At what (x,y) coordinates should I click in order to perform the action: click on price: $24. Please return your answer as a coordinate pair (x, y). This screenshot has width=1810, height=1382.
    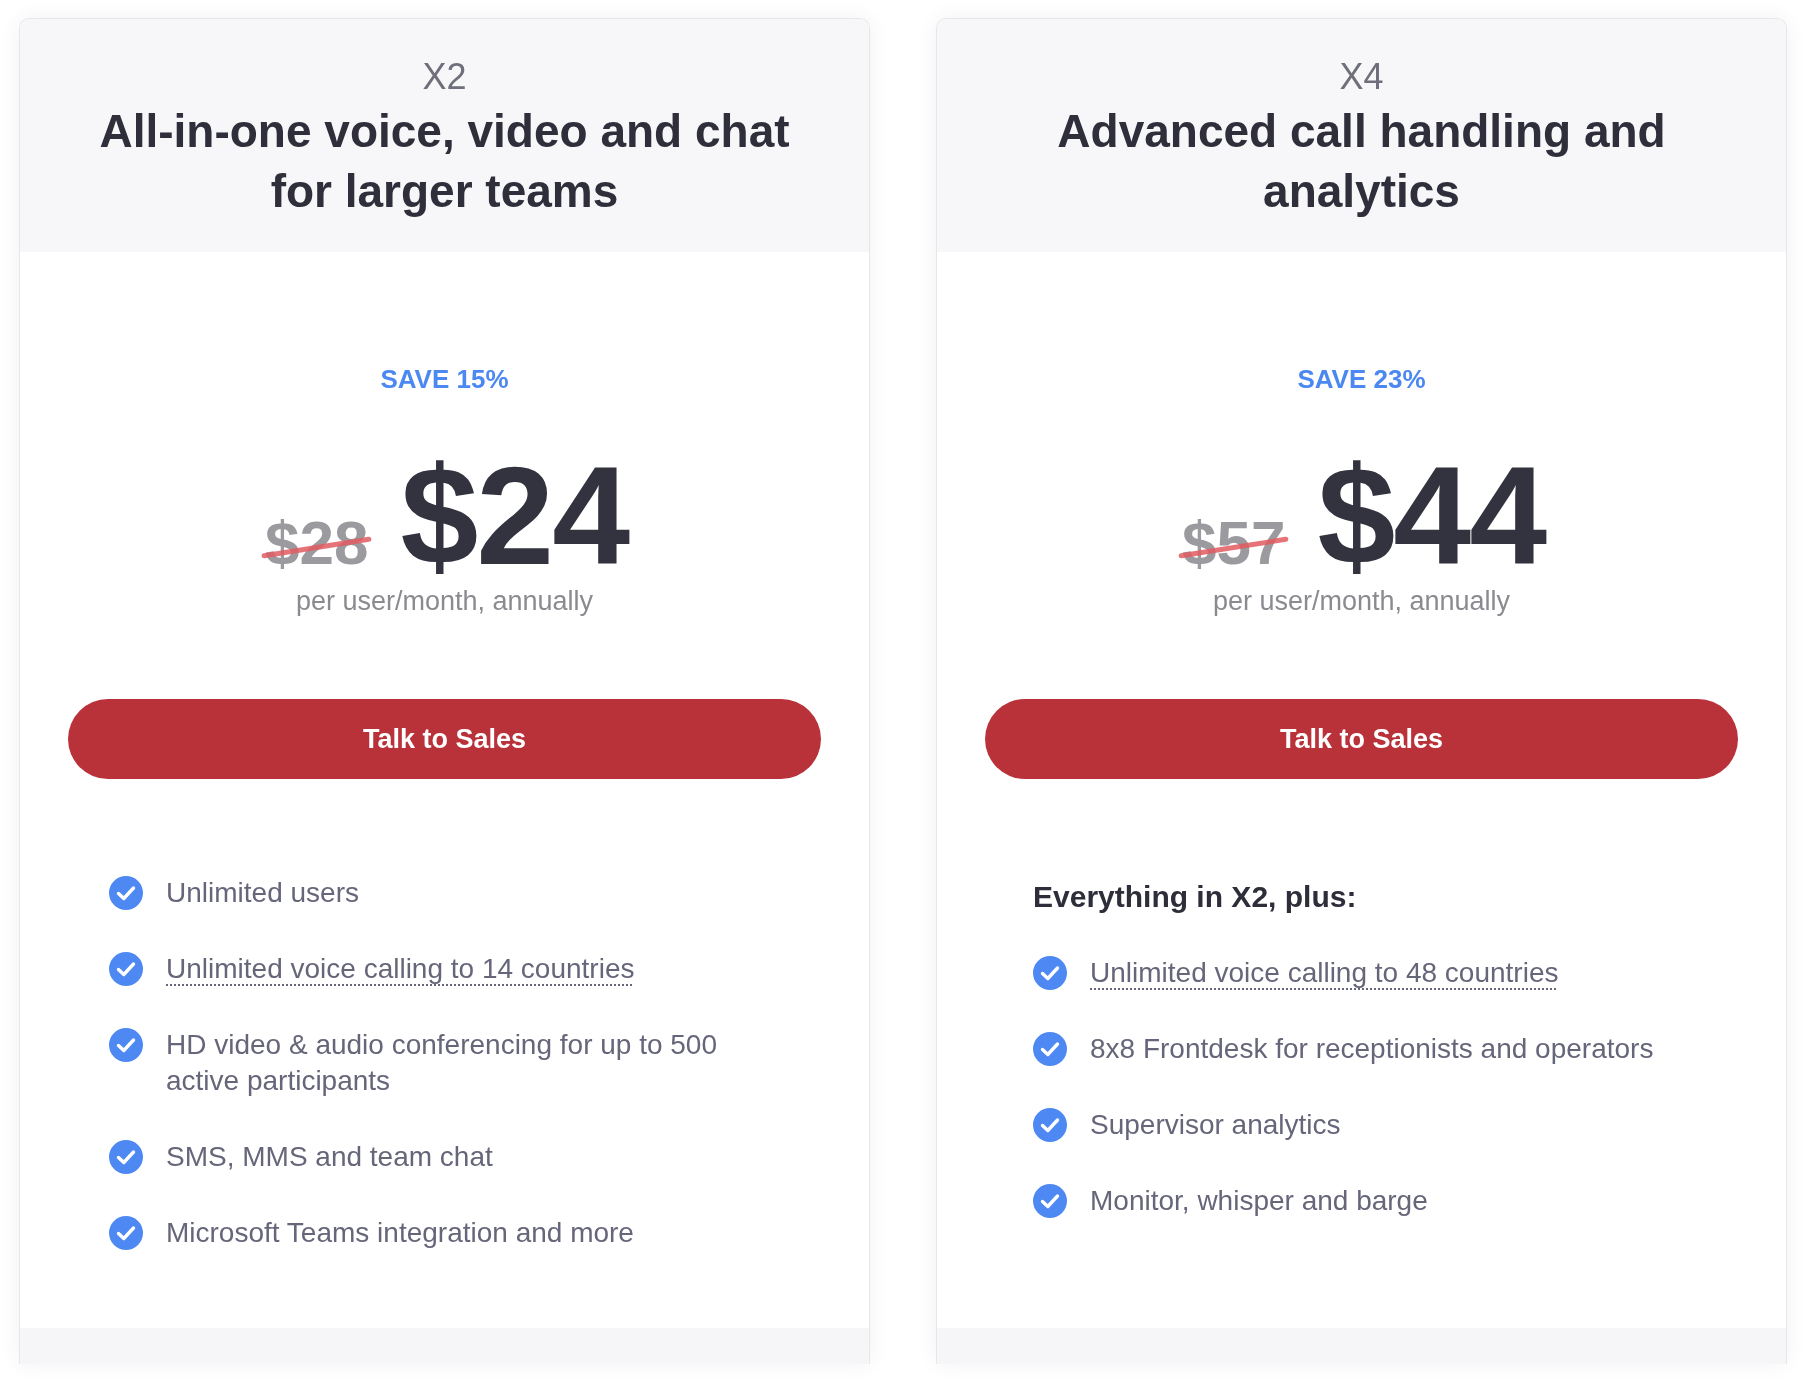
    Looking at the image, I should click on (514, 516).